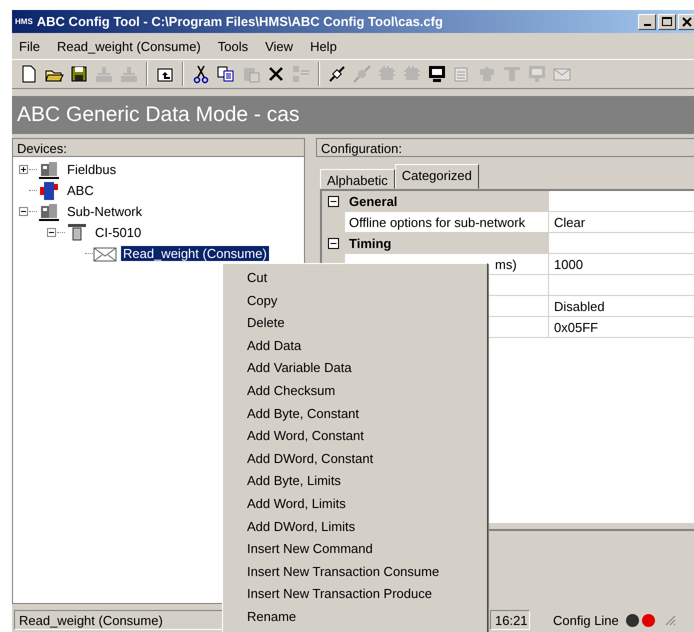  I want to click on window-title: ABC Config Tool - C:\Program Files\HMS\ABC Config Tool\cas.cfg, so click(240, 21).